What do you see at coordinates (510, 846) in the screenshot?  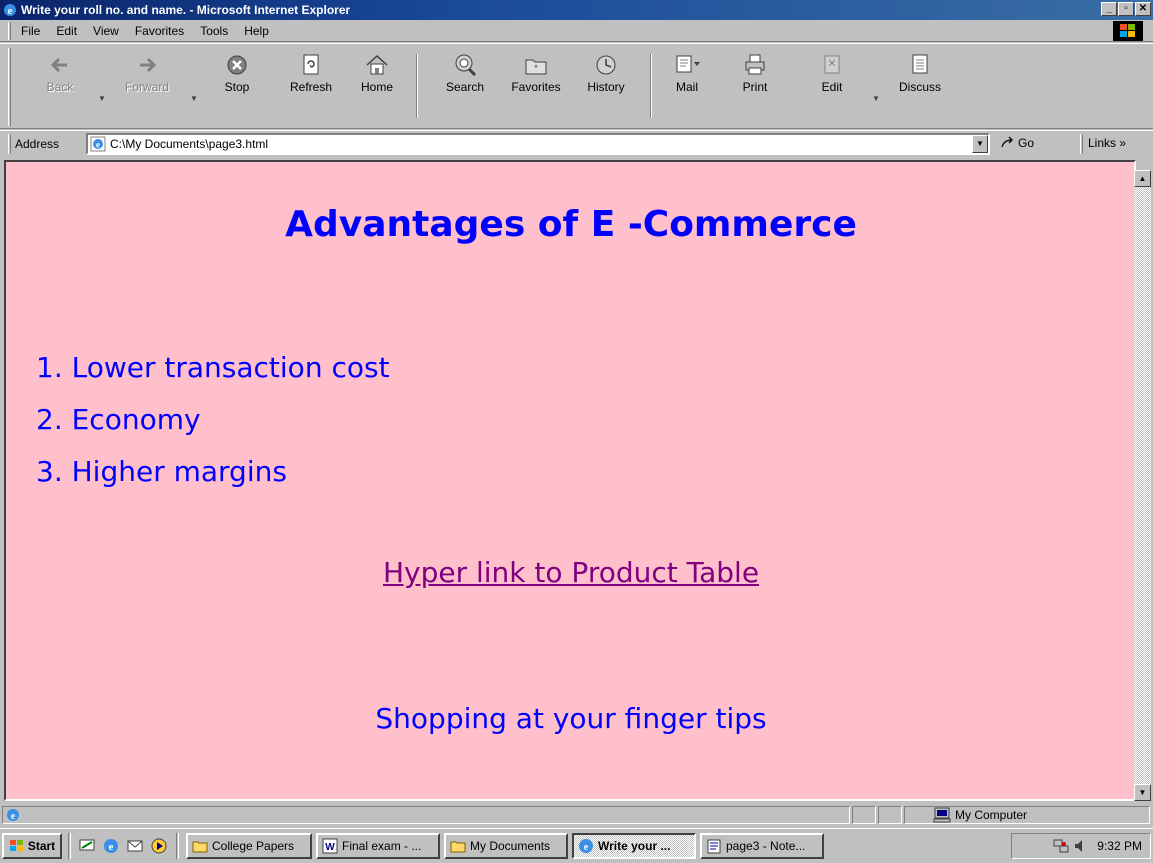 I see `task-label: My Documents` at bounding box center [510, 846].